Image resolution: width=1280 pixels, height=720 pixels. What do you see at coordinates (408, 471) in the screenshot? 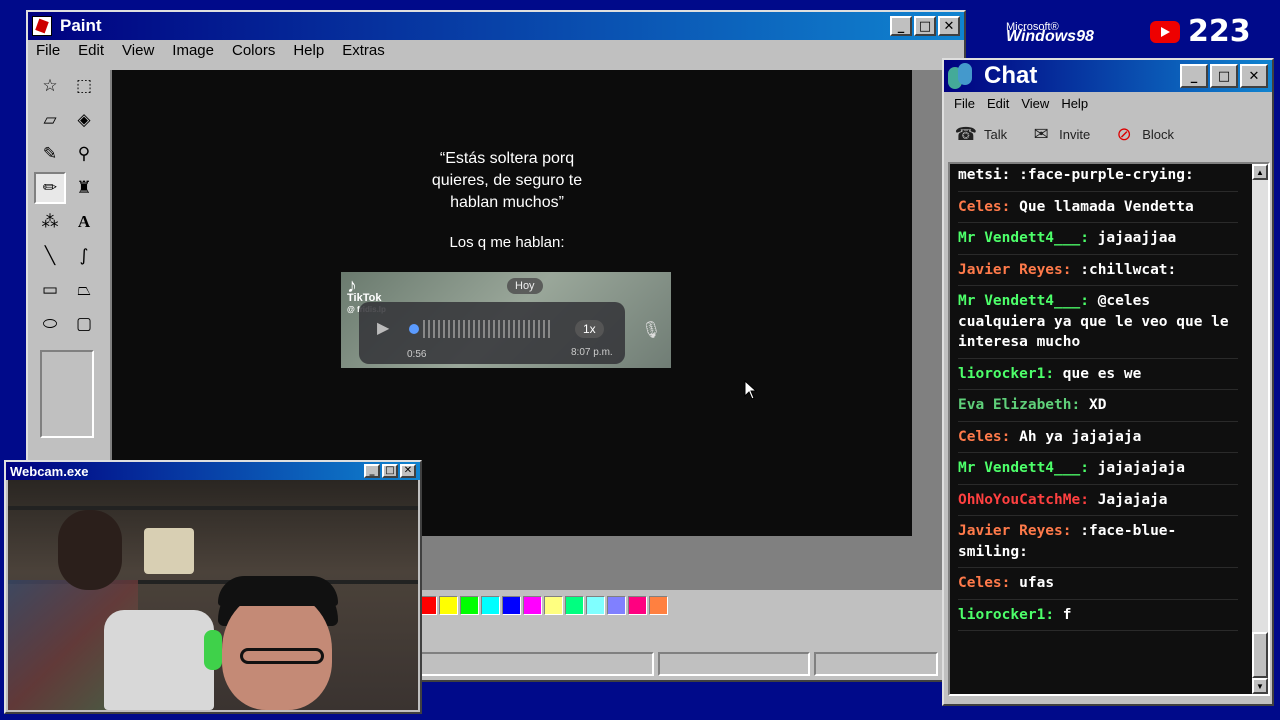
I see `webcam-close-button: ✕` at bounding box center [408, 471].